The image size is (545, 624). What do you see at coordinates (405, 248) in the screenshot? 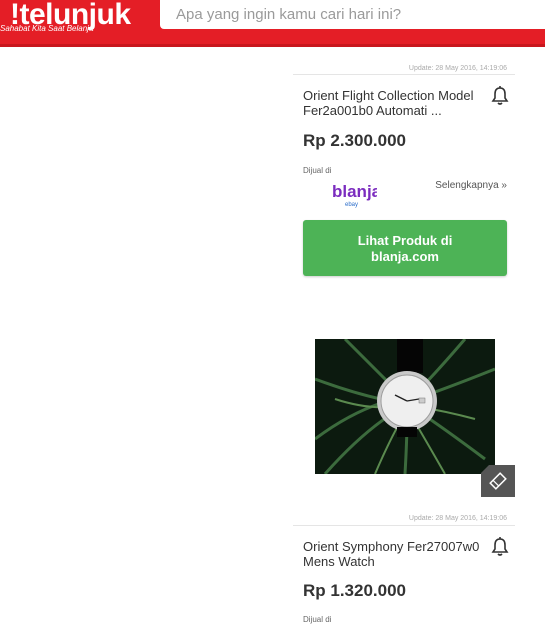
I see `view-product-button: Lihat Produk di blanja.com` at bounding box center [405, 248].